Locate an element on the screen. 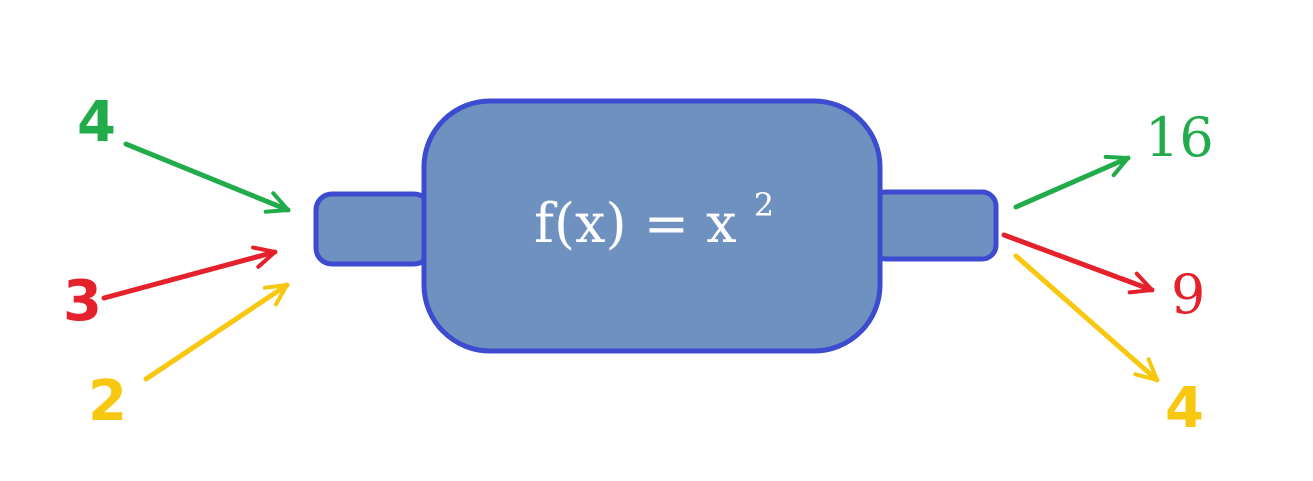  output-arrow-yellow is located at coordinates (1086, 318).